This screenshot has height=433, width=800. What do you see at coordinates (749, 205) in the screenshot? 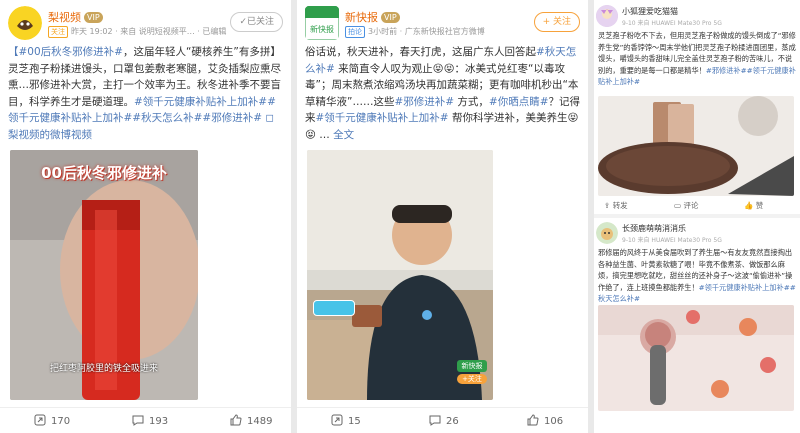
I see `thumbs-up-icon: 👍` at bounding box center [749, 205].